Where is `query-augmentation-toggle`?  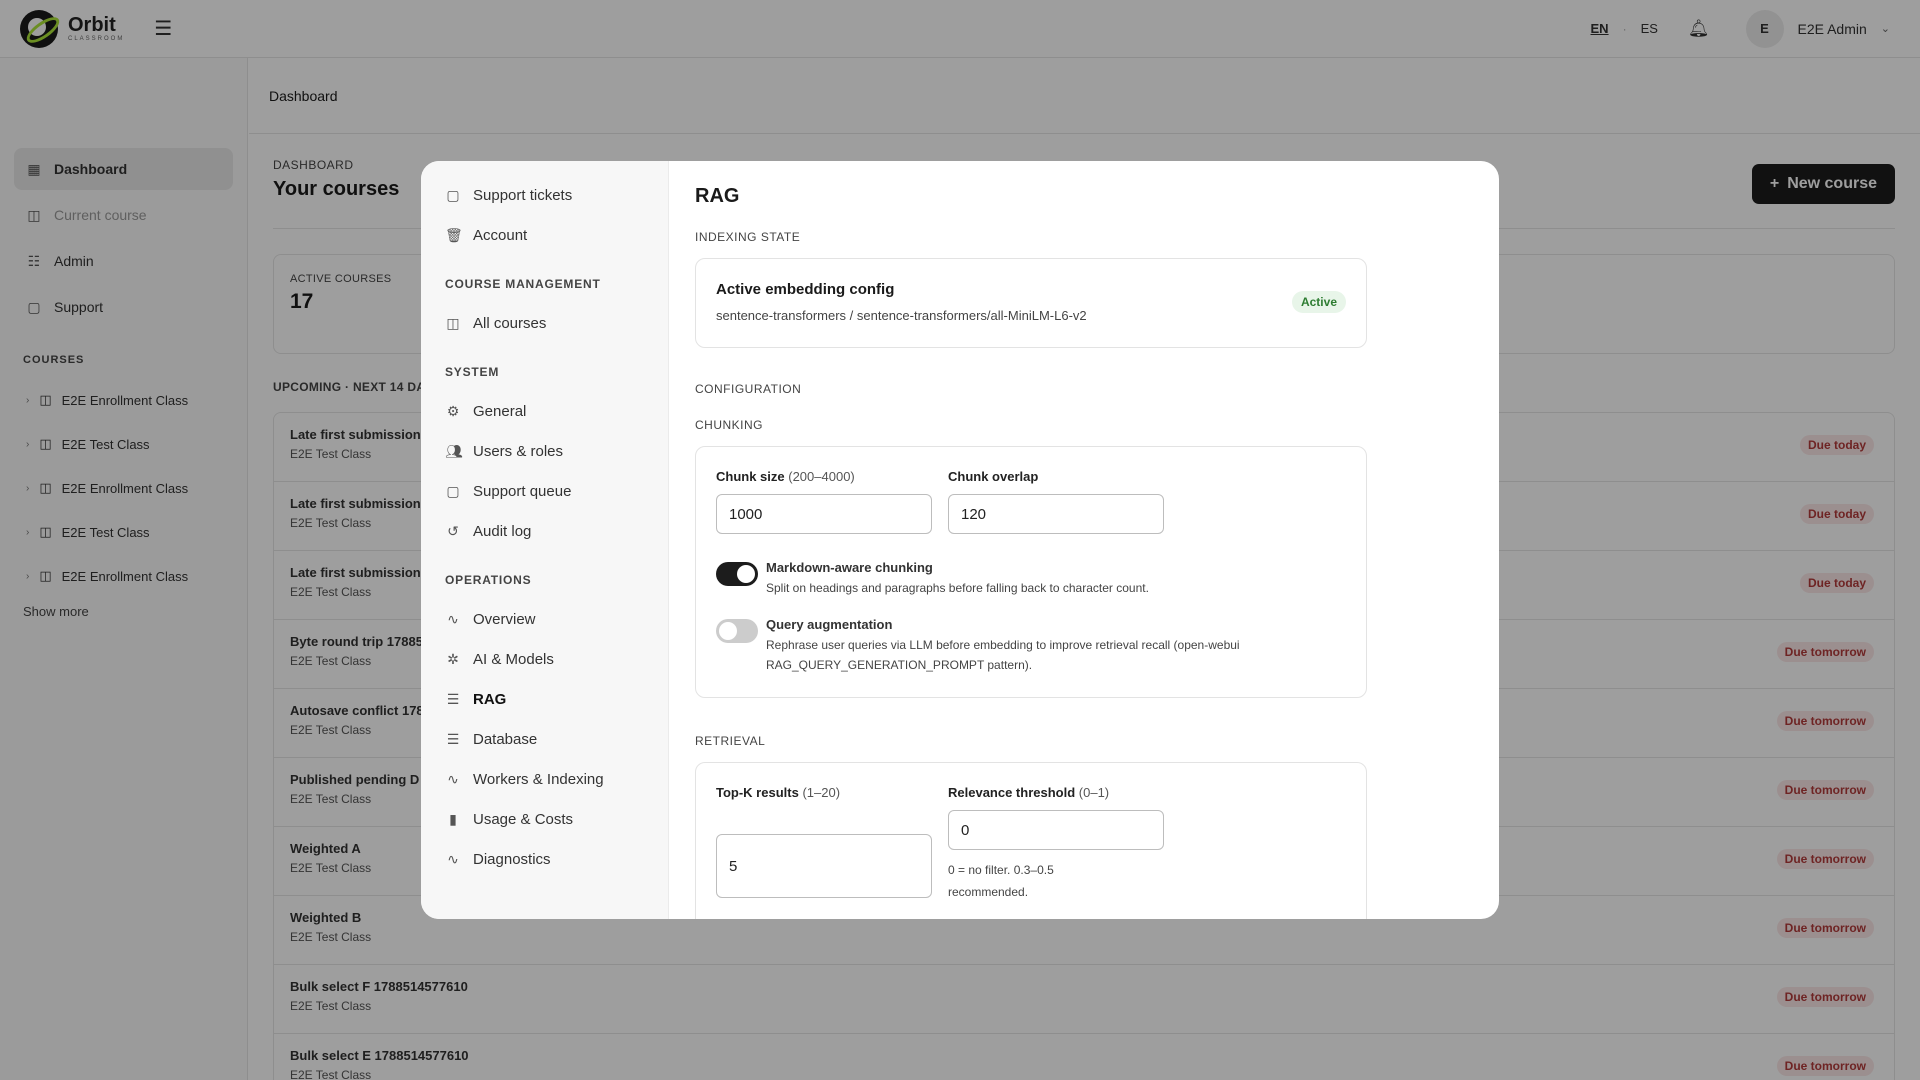
query-augmentation-toggle is located at coordinates (737, 630).